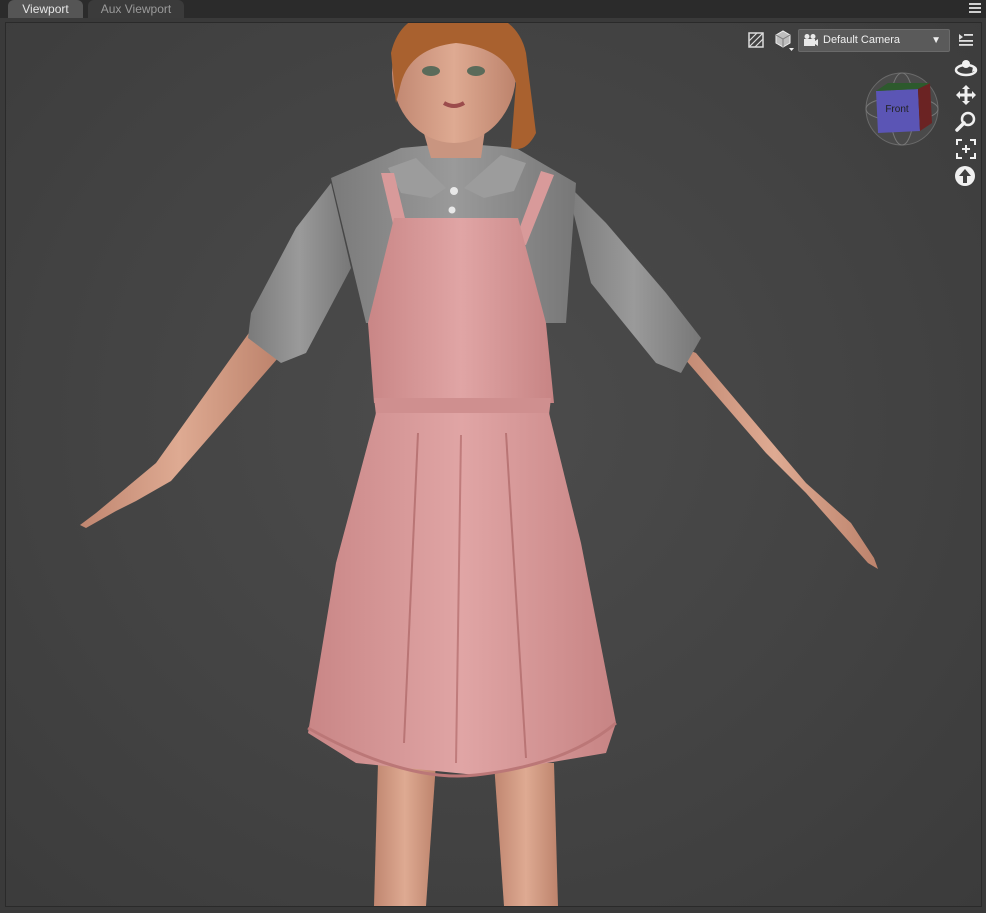 This screenshot has width=986, height=913. Describe the element at coordinates (936, 40) in the screenshot. I see `chevron-down-icon: ▼` at that location.